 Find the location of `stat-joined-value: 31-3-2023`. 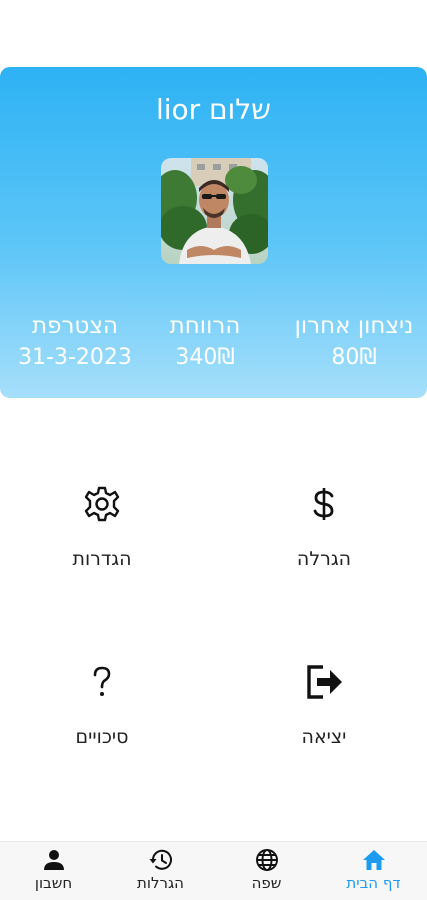

stat-joined-value: 31-3-2023 is located at coordinates (75, 357).